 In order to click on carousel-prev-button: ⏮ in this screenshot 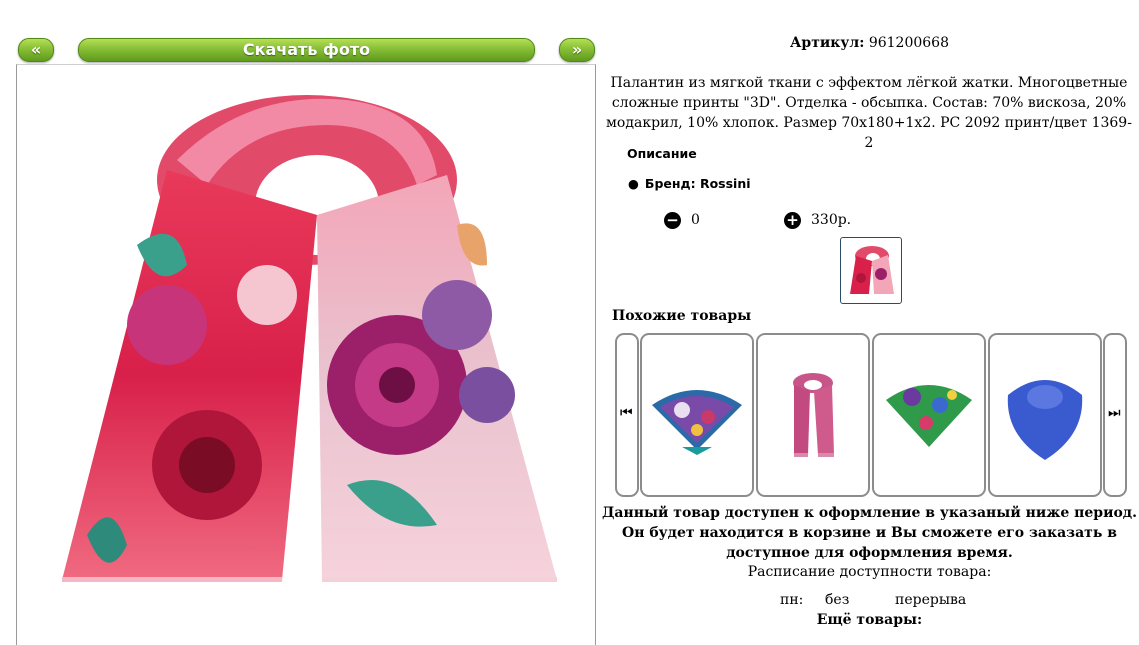, I will do `click(627, 415)`.